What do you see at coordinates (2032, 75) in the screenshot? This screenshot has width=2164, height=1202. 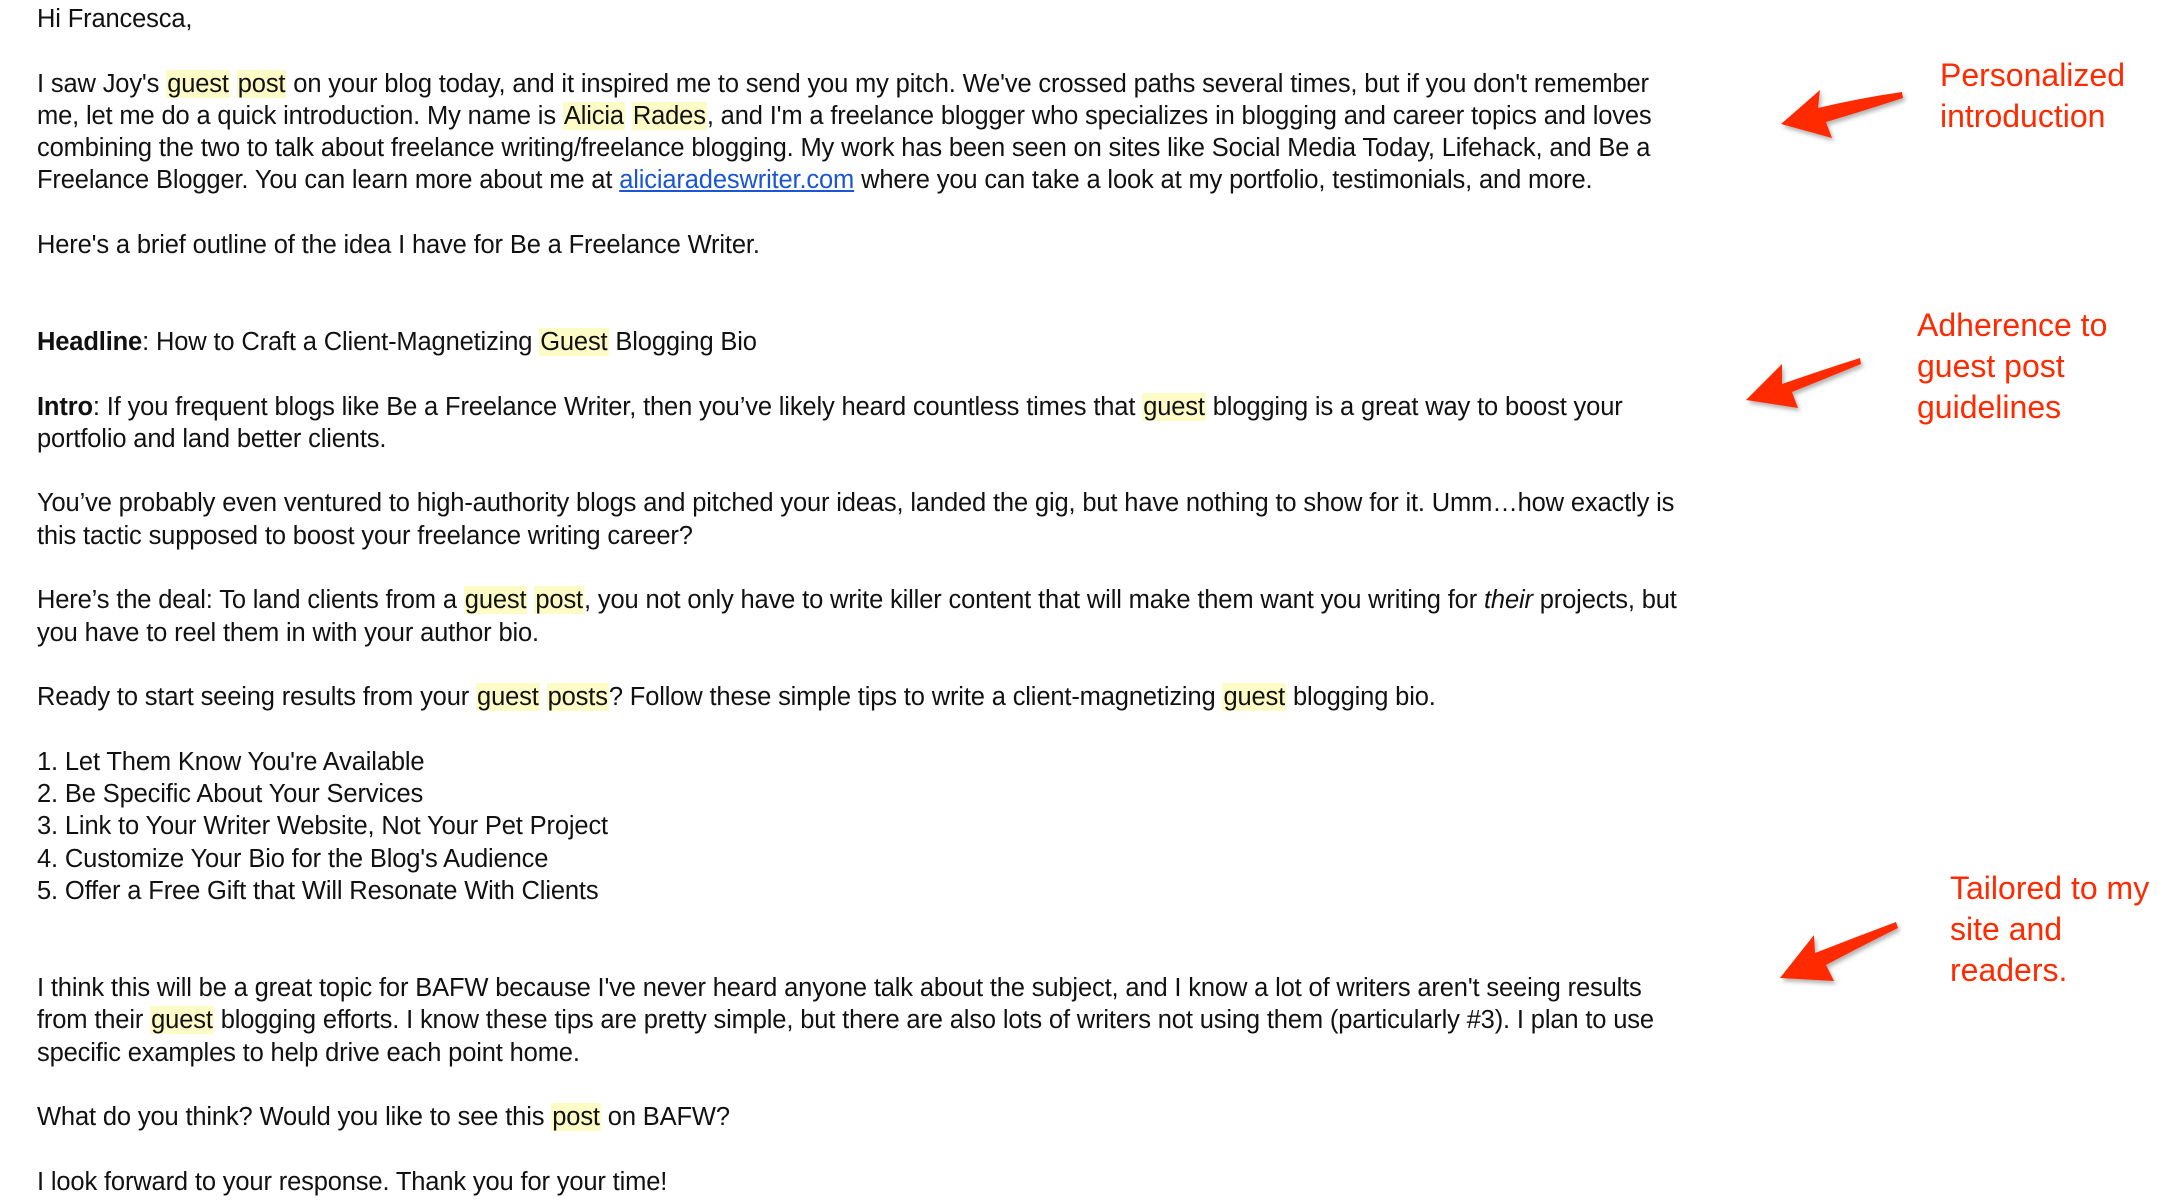 I see `annotation-line: Personalized` at bounding box center [2032, 75].